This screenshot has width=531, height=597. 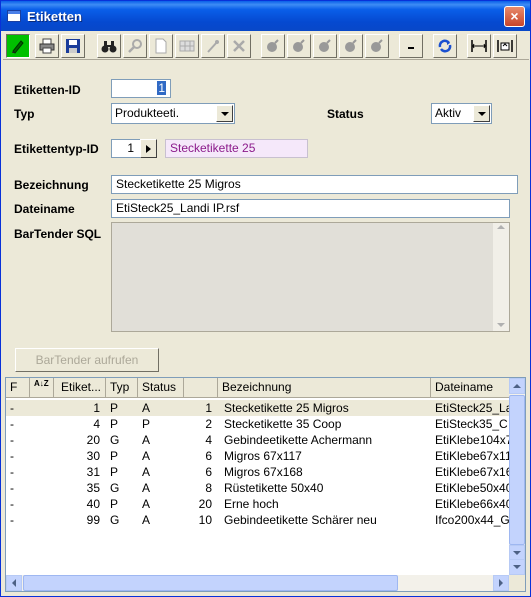 I want to click on etiketten-id-value: 1, so click(x=161, y=88).